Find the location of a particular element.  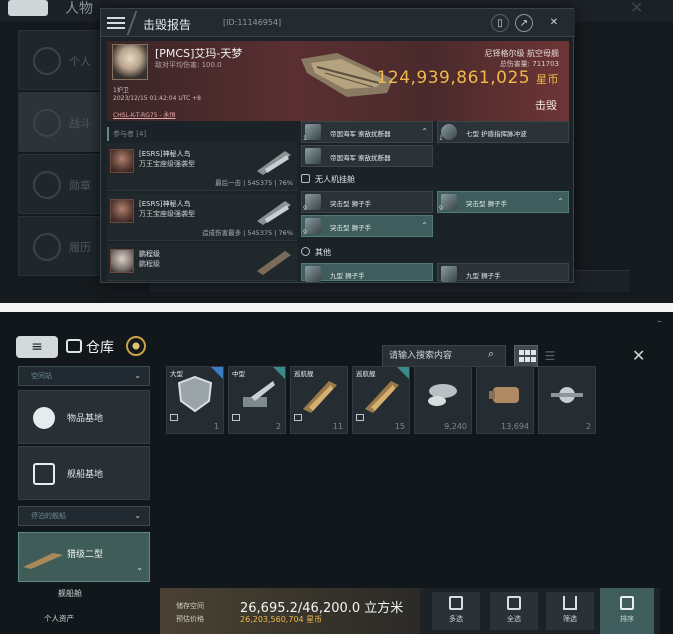

attacker-stat: 最后一击 | 545375 | 76% is located at coordinates (254, 183).